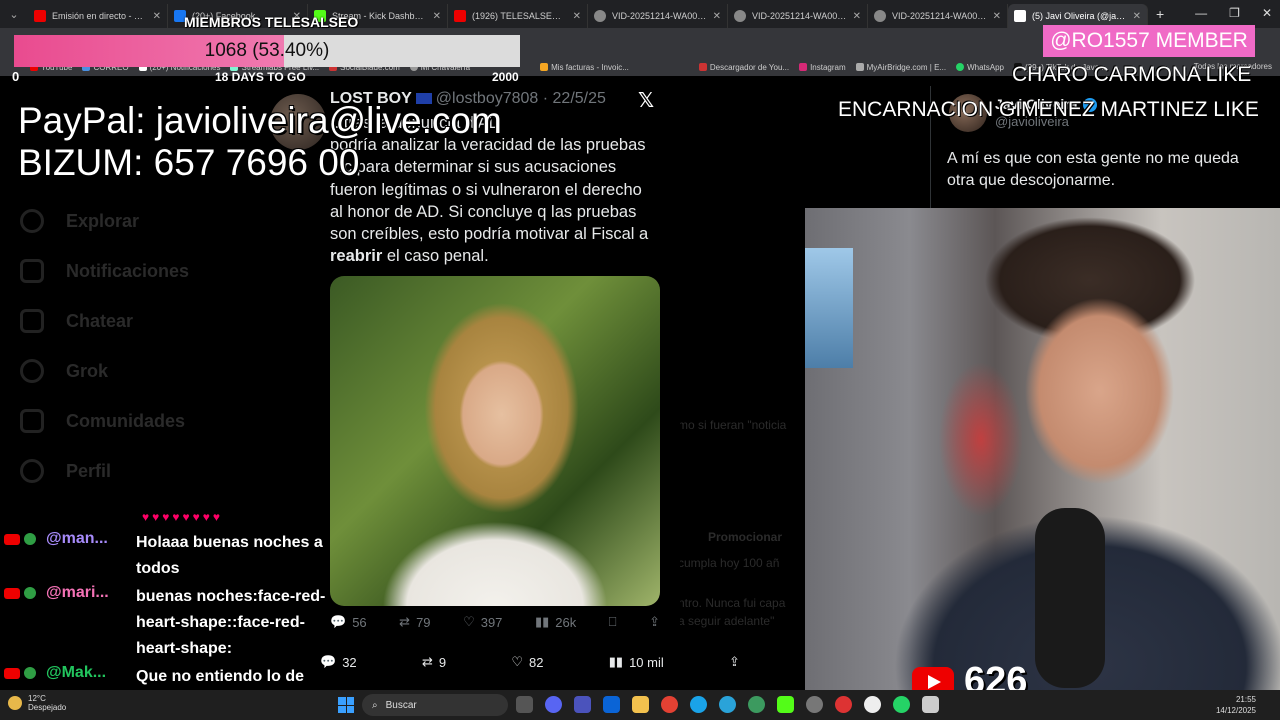  What do you see at coordinates (32, 271) in the screenshot?
I see `bell-icon` at bounding box center [32, 271].